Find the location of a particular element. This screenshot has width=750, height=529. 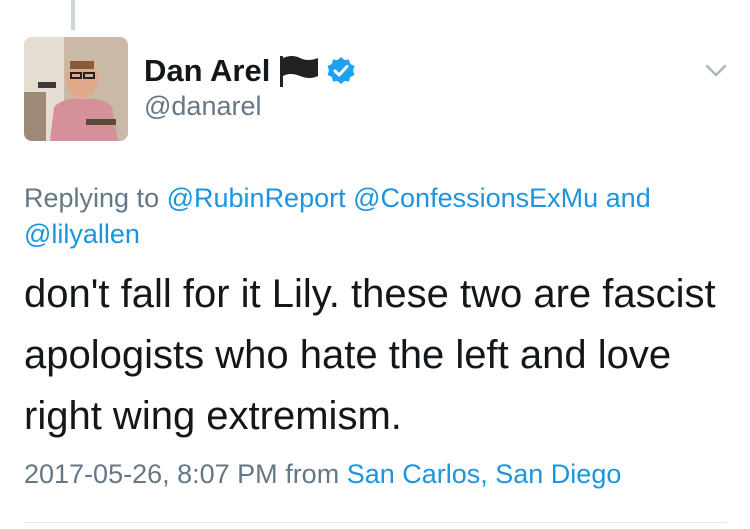

mention-joiner: and is located at coordinates (628, 198).